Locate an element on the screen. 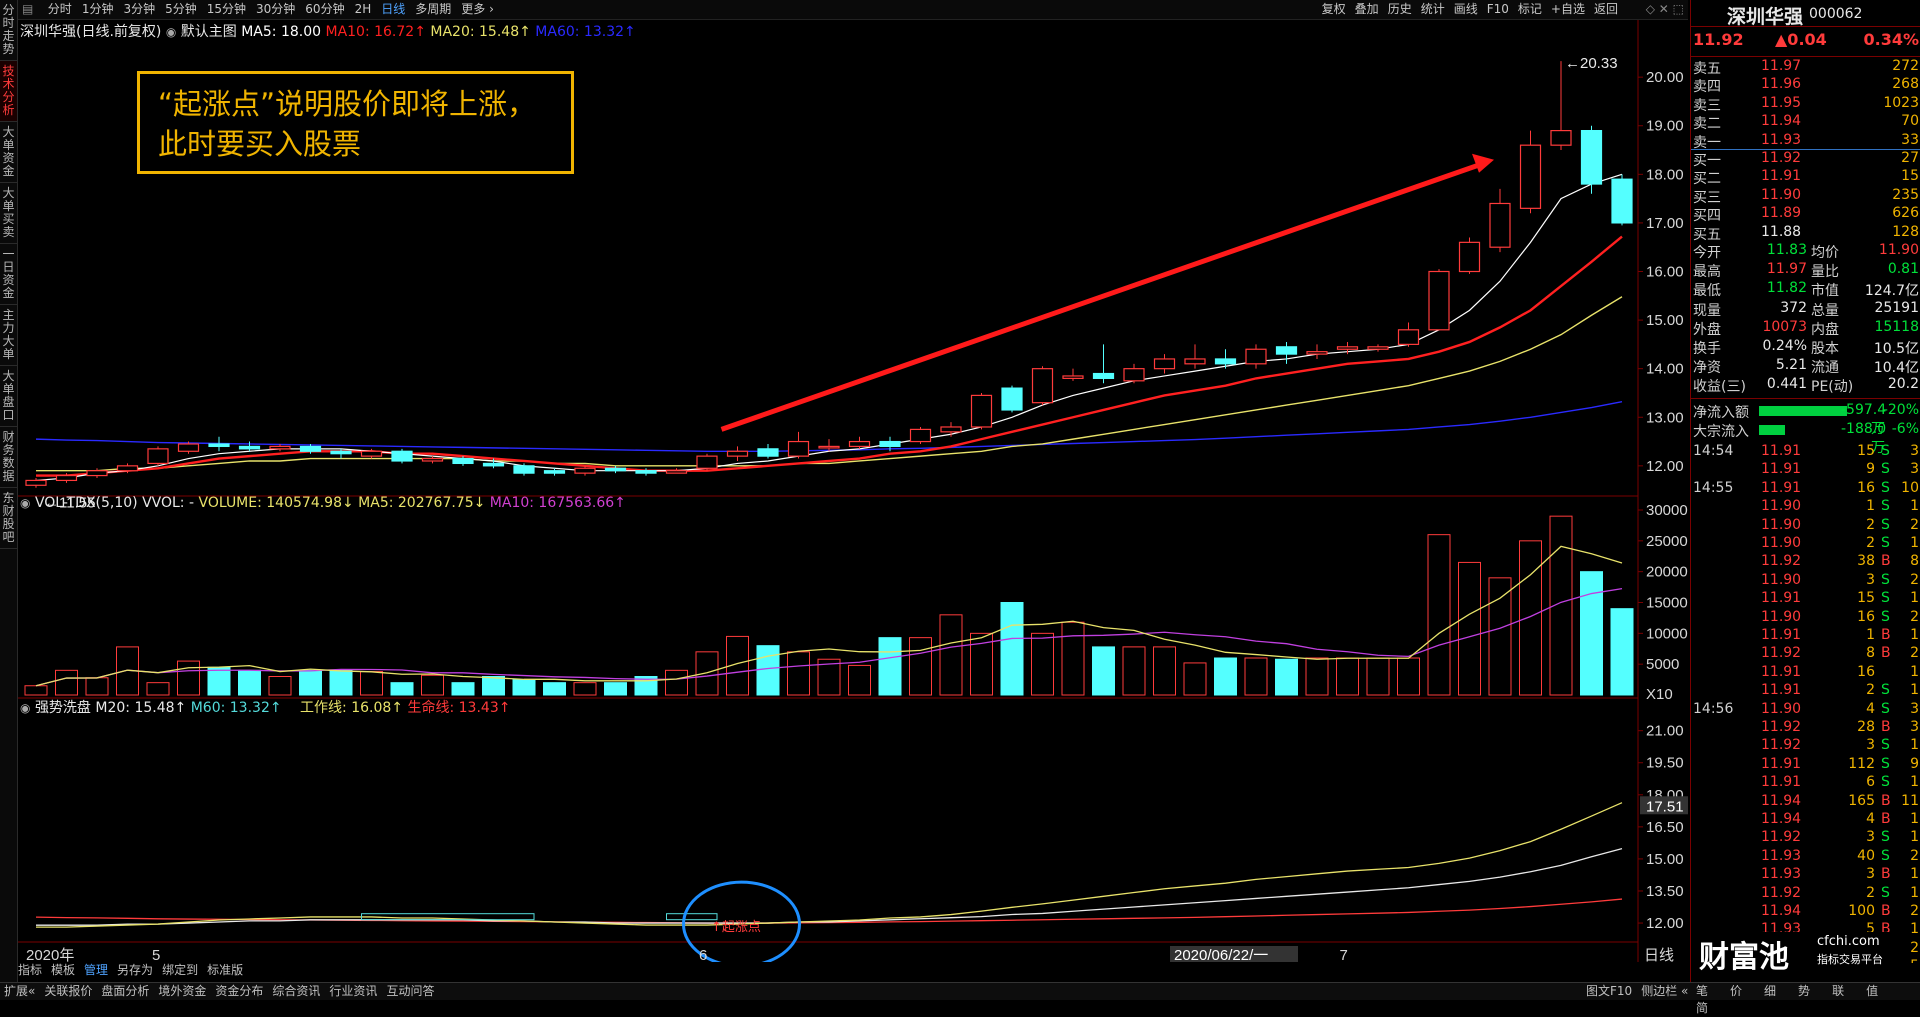 The image size is (1920, 1017). indicator-name: 强势洗盘 is located at coordinates (63, 708).